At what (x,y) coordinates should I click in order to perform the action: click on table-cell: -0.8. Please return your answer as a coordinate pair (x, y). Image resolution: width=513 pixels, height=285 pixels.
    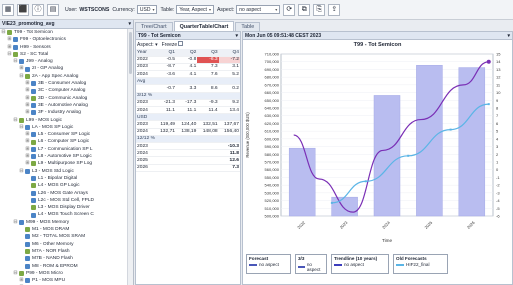
    Looking at the image, I should click on (187, 60).